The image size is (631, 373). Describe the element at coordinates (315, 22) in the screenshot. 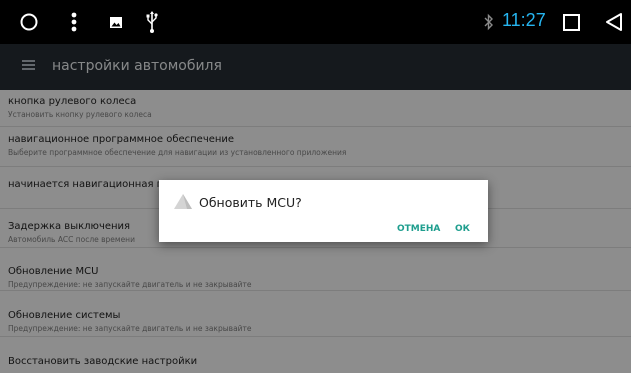

I see `status-bar: 11:27` at that location.